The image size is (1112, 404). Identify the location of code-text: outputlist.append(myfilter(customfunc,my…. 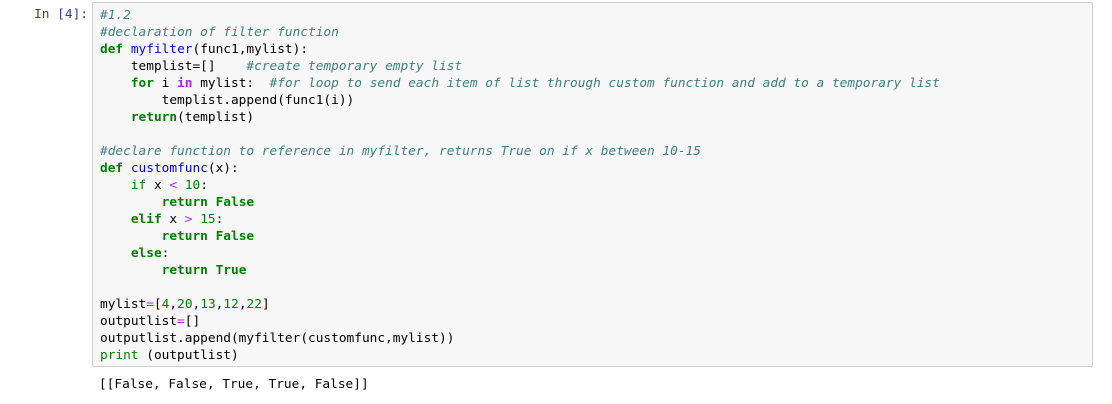
(277, 338).